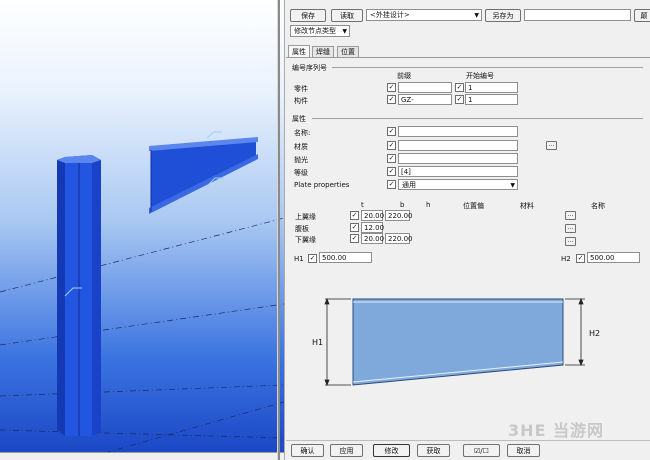 Image resolution: width=650 pixels, height=460 pixels. What do you see at coordinates (456, 342) in the screenshot?
I see `tapered-beam-diagram: H1 H2` at bounding box center [456, 342].